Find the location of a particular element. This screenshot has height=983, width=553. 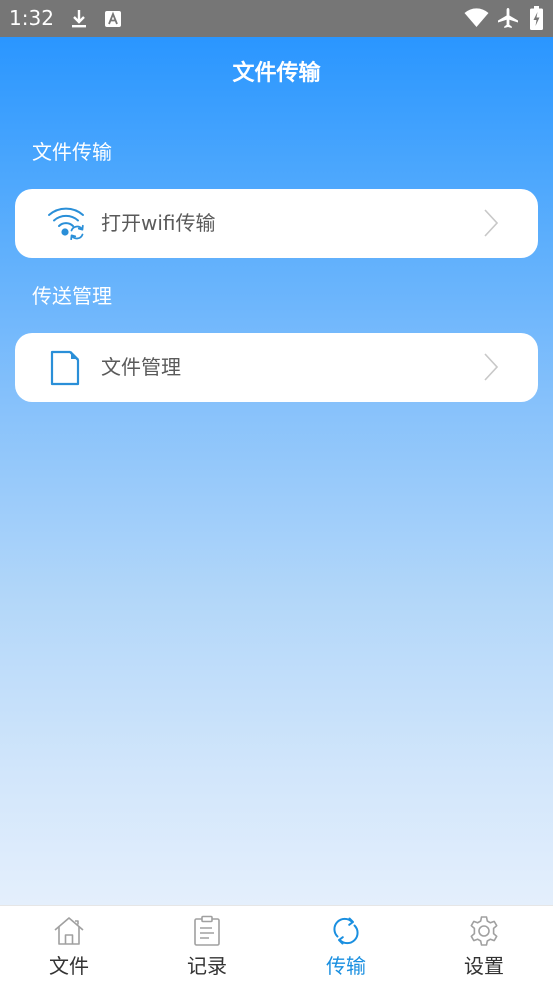

nav-label-records: 记录 is located at coordinates (207, 966).